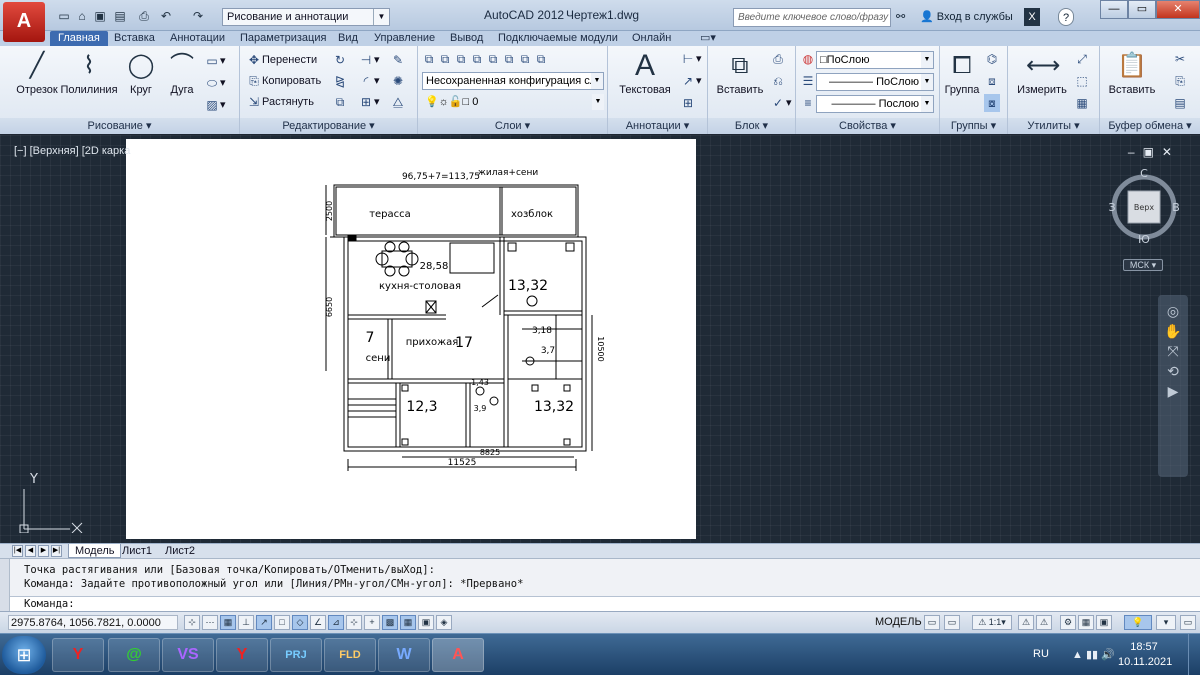 The image size is (1200, 675). I want to click on redo-icon: ↷, so click(198, 16).